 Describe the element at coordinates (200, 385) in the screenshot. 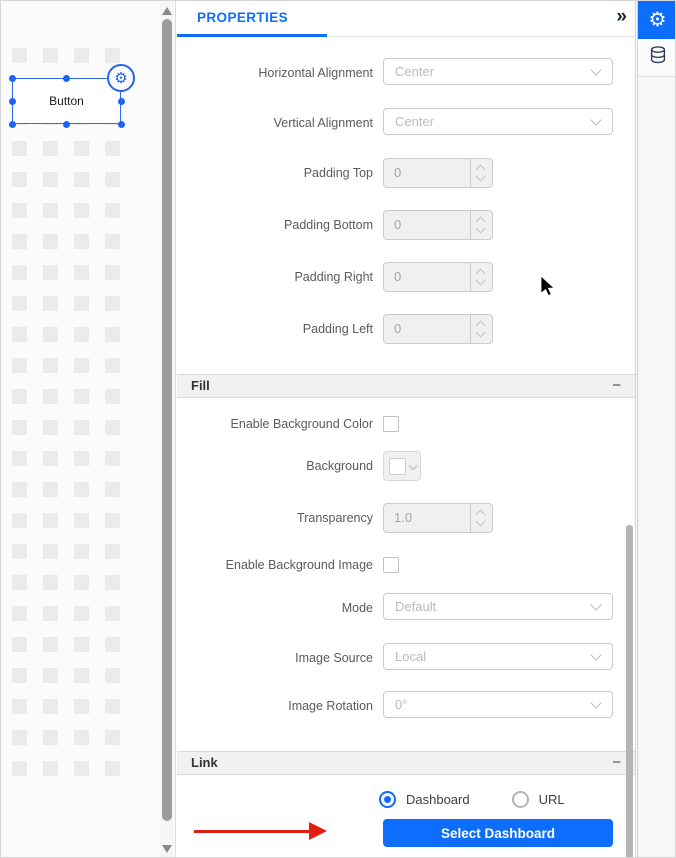

I see `section-title: Fill` at that location.